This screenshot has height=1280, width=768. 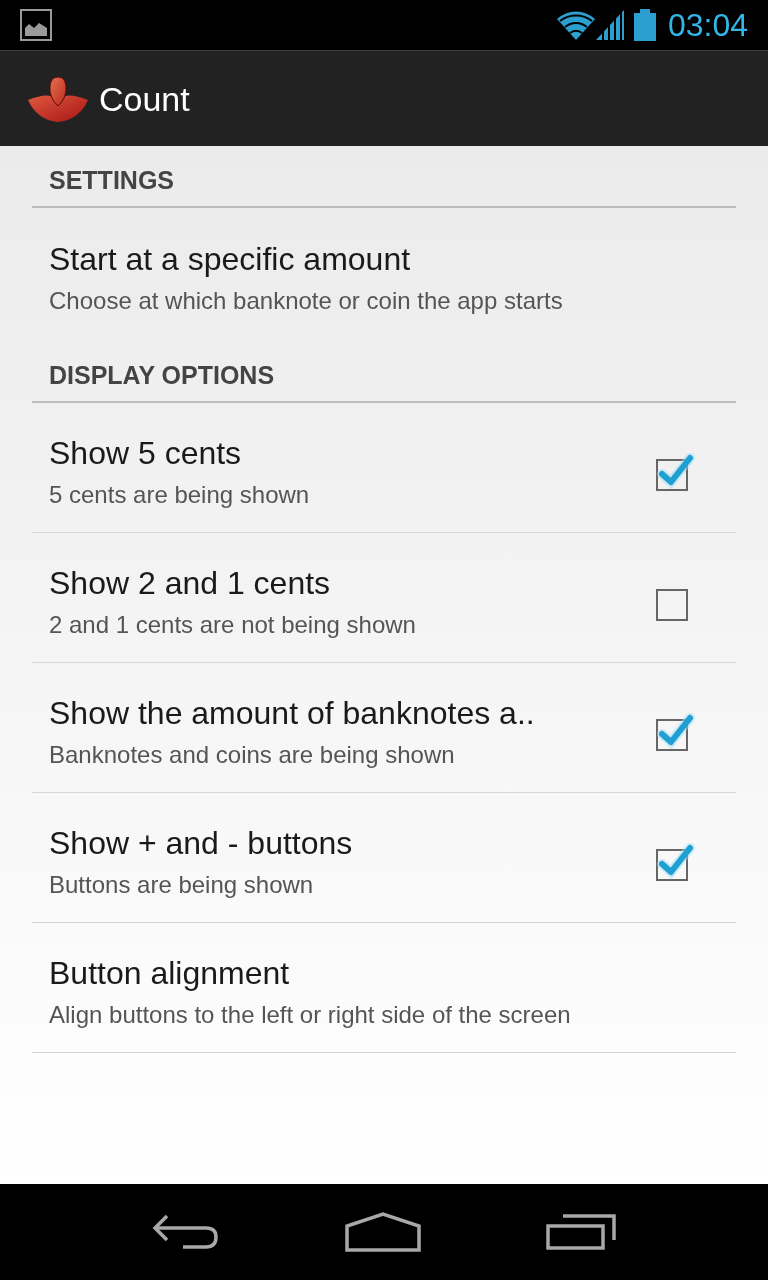 I want to click on section-header: SETTINGS, so click(x=112, y=180).